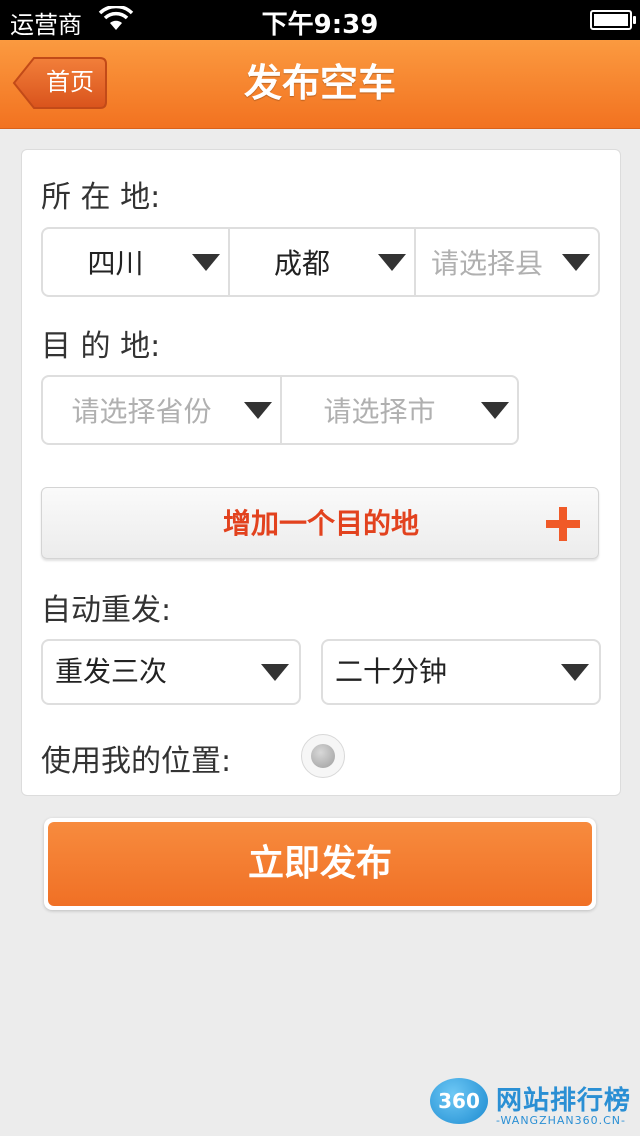  Describe the element at coordinates (564, 1101) in the screenshot. I see `watermark-name: 网站排行榜` at that location.